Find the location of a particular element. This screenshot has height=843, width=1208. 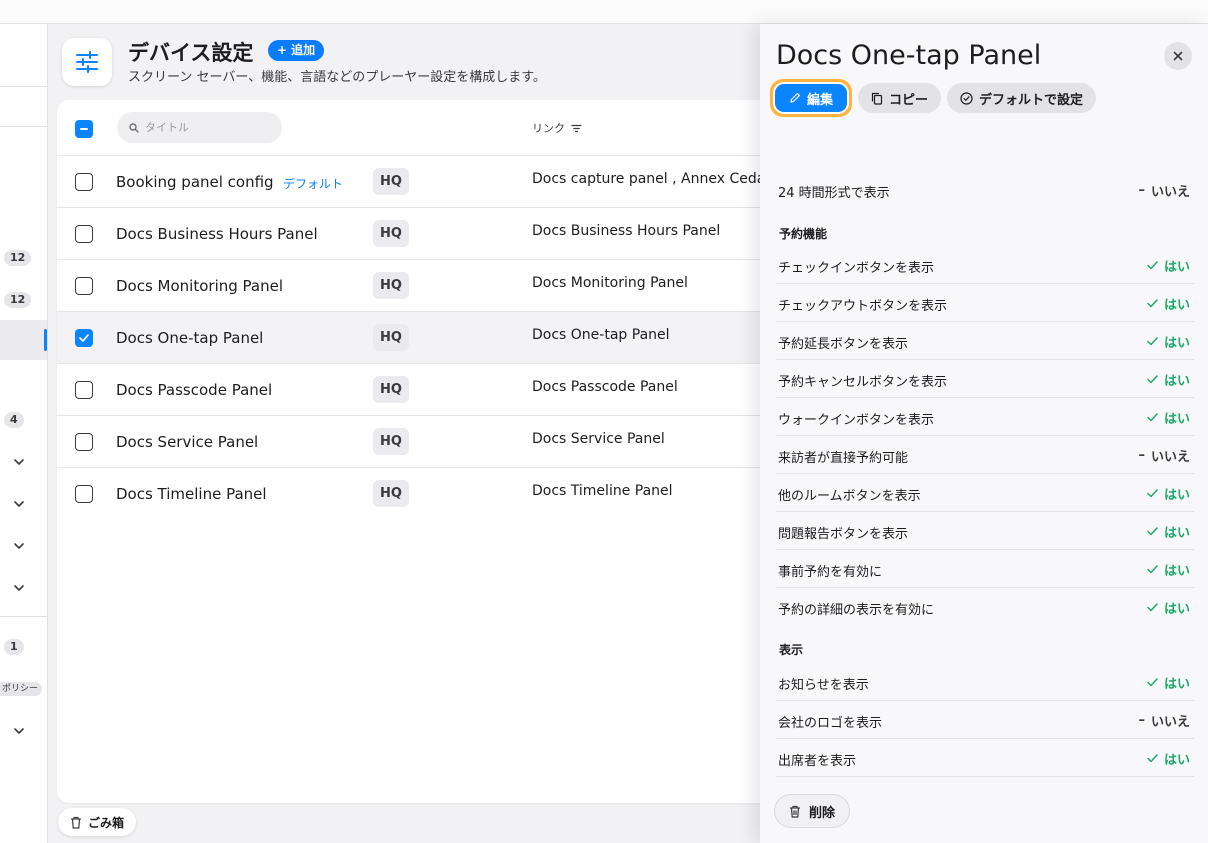

table-row: Docs Service Panel HQ Docs Service Panel is located at coordinates (427, 442).